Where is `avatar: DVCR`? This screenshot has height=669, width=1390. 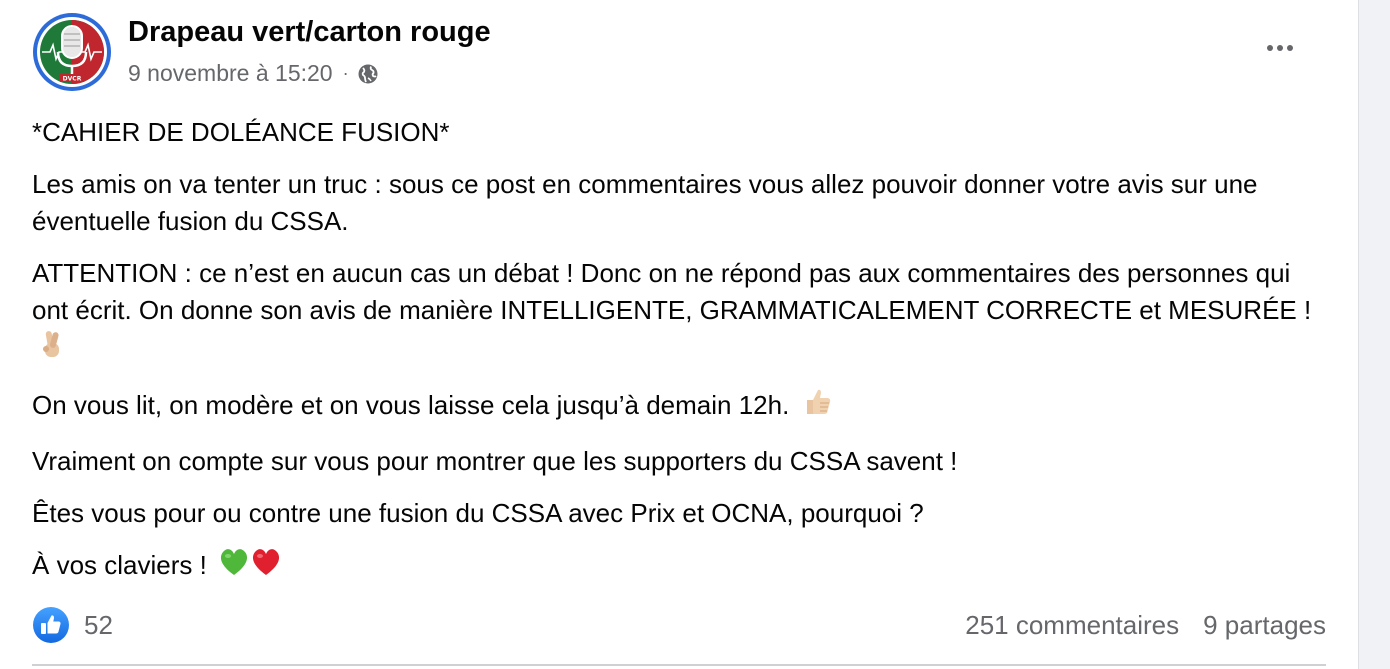
avatar: DVCR is located at coordinates (72, 52).